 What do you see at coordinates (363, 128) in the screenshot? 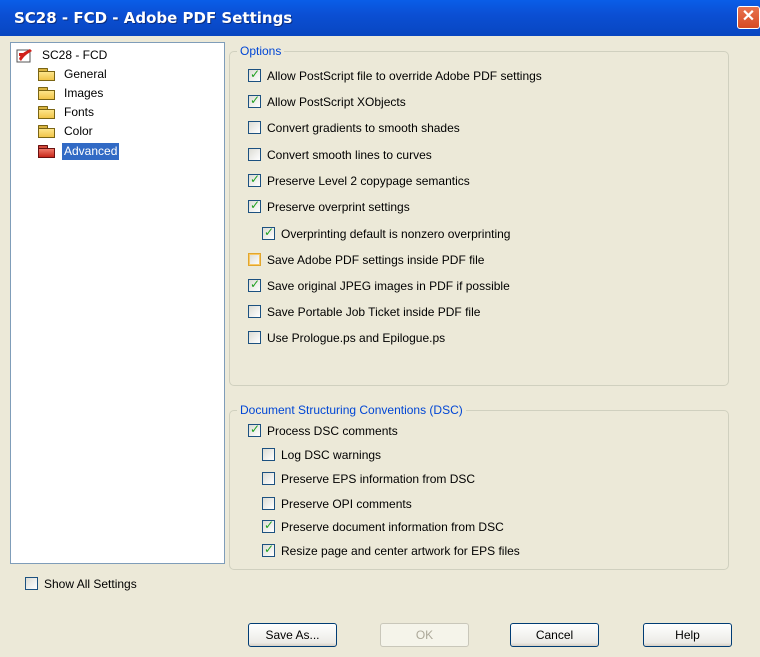
I see `checkbox-label: Convert gradients to smooth shades` at bounding box center [363, 128].